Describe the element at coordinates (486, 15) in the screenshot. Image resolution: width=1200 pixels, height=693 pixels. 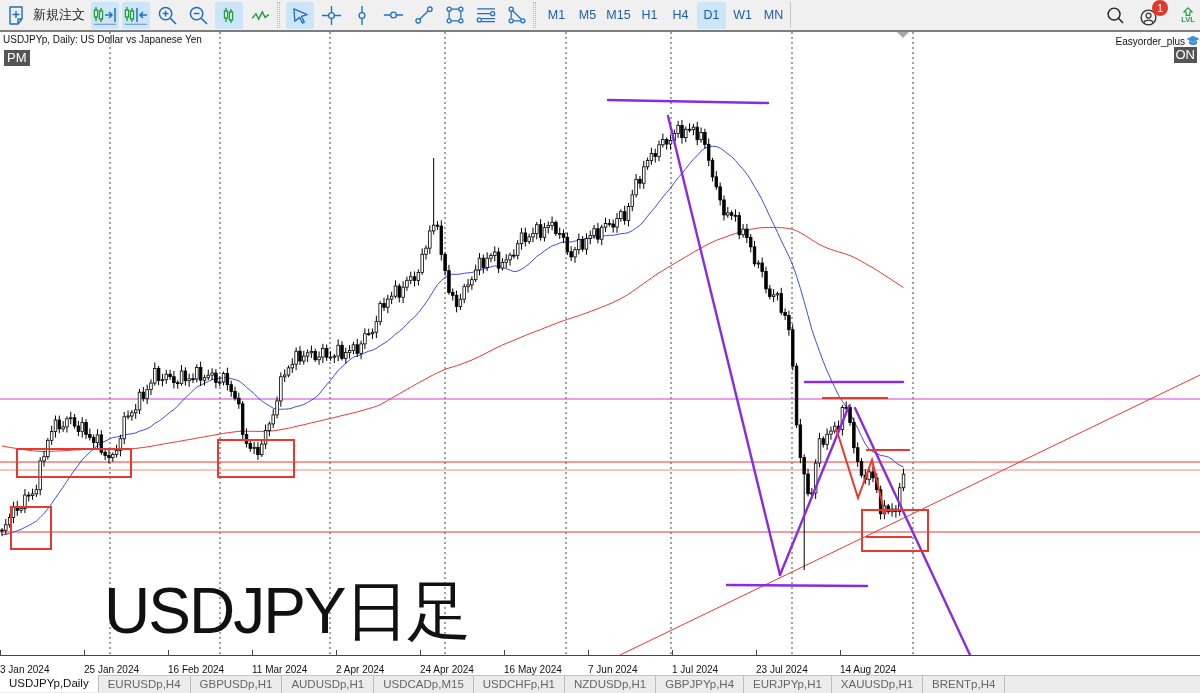
I see `parallel-lines-icon` at that location.